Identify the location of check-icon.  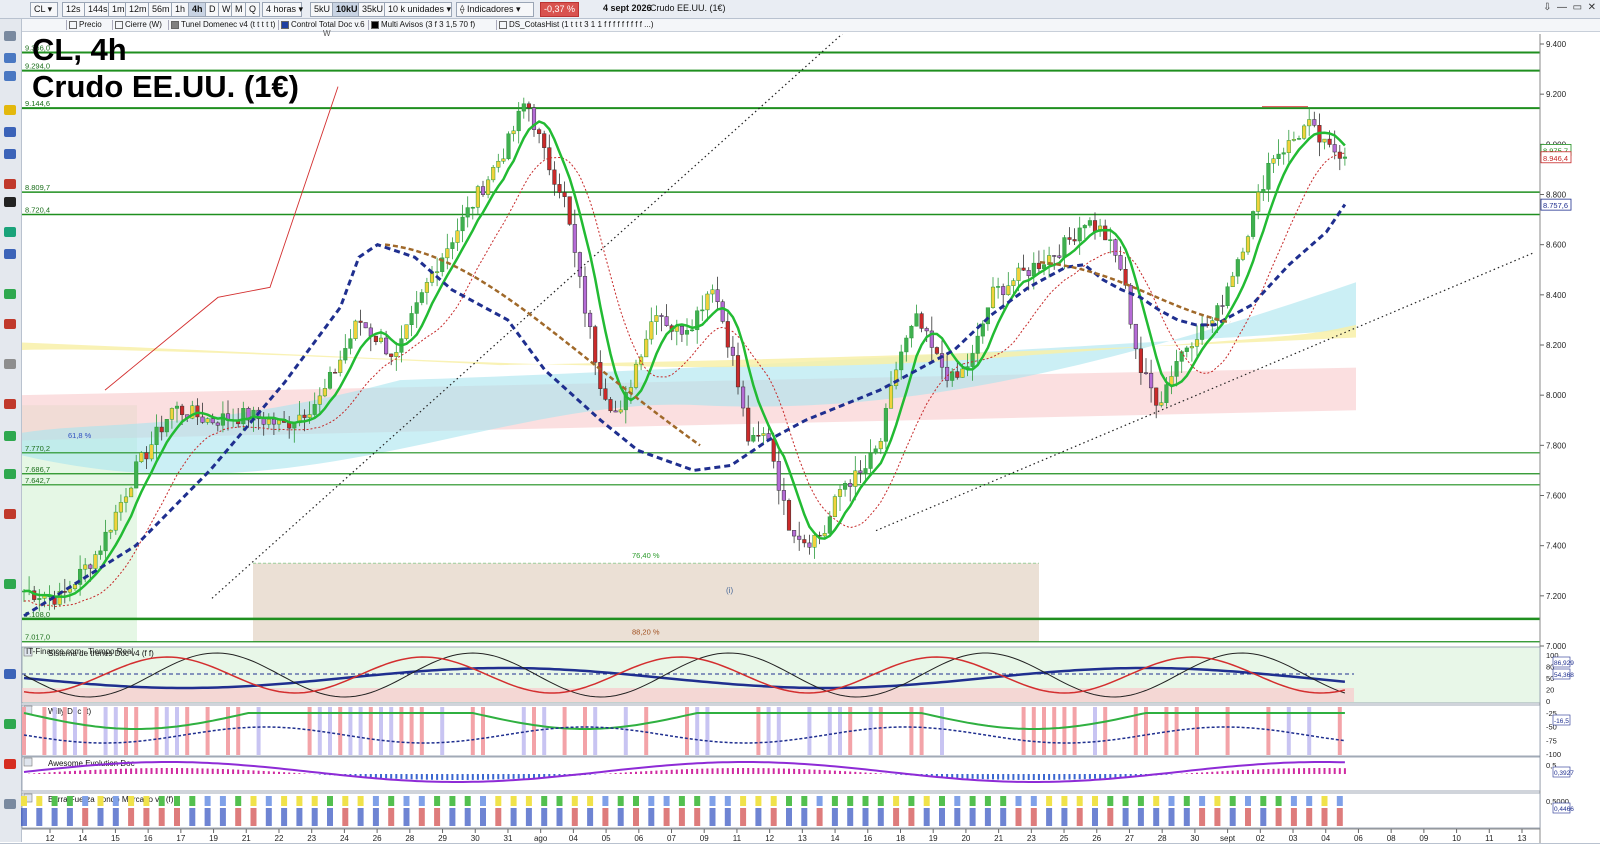
(10, 724).